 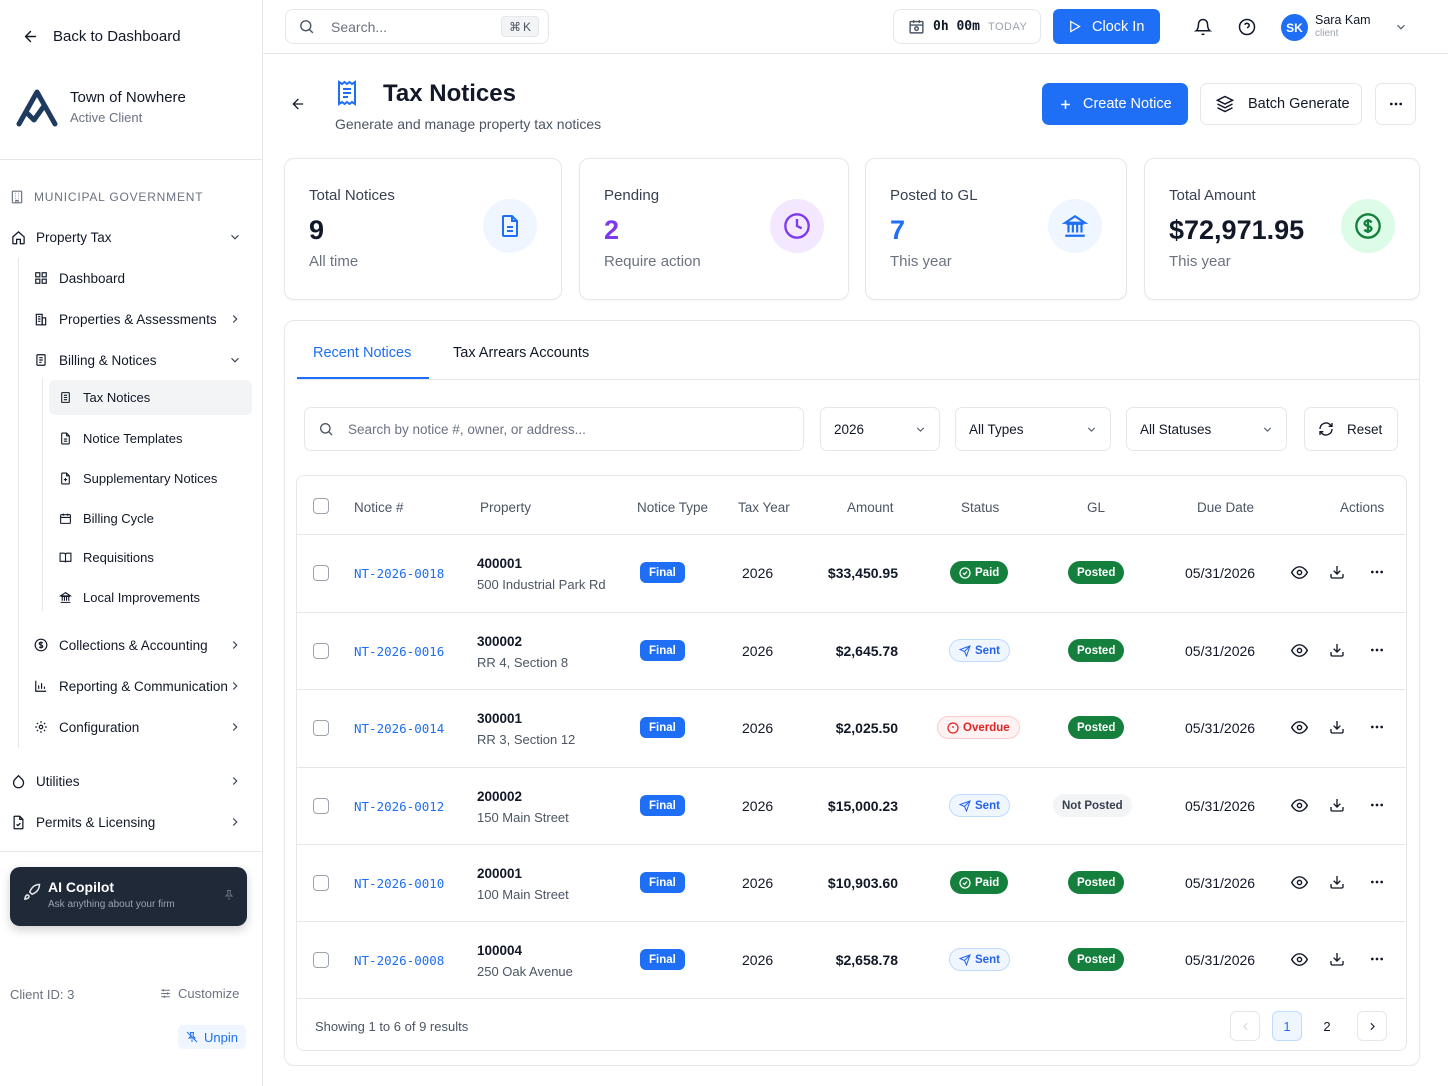 I want to click on type-select: All Types, so click(x=1033, y=429).